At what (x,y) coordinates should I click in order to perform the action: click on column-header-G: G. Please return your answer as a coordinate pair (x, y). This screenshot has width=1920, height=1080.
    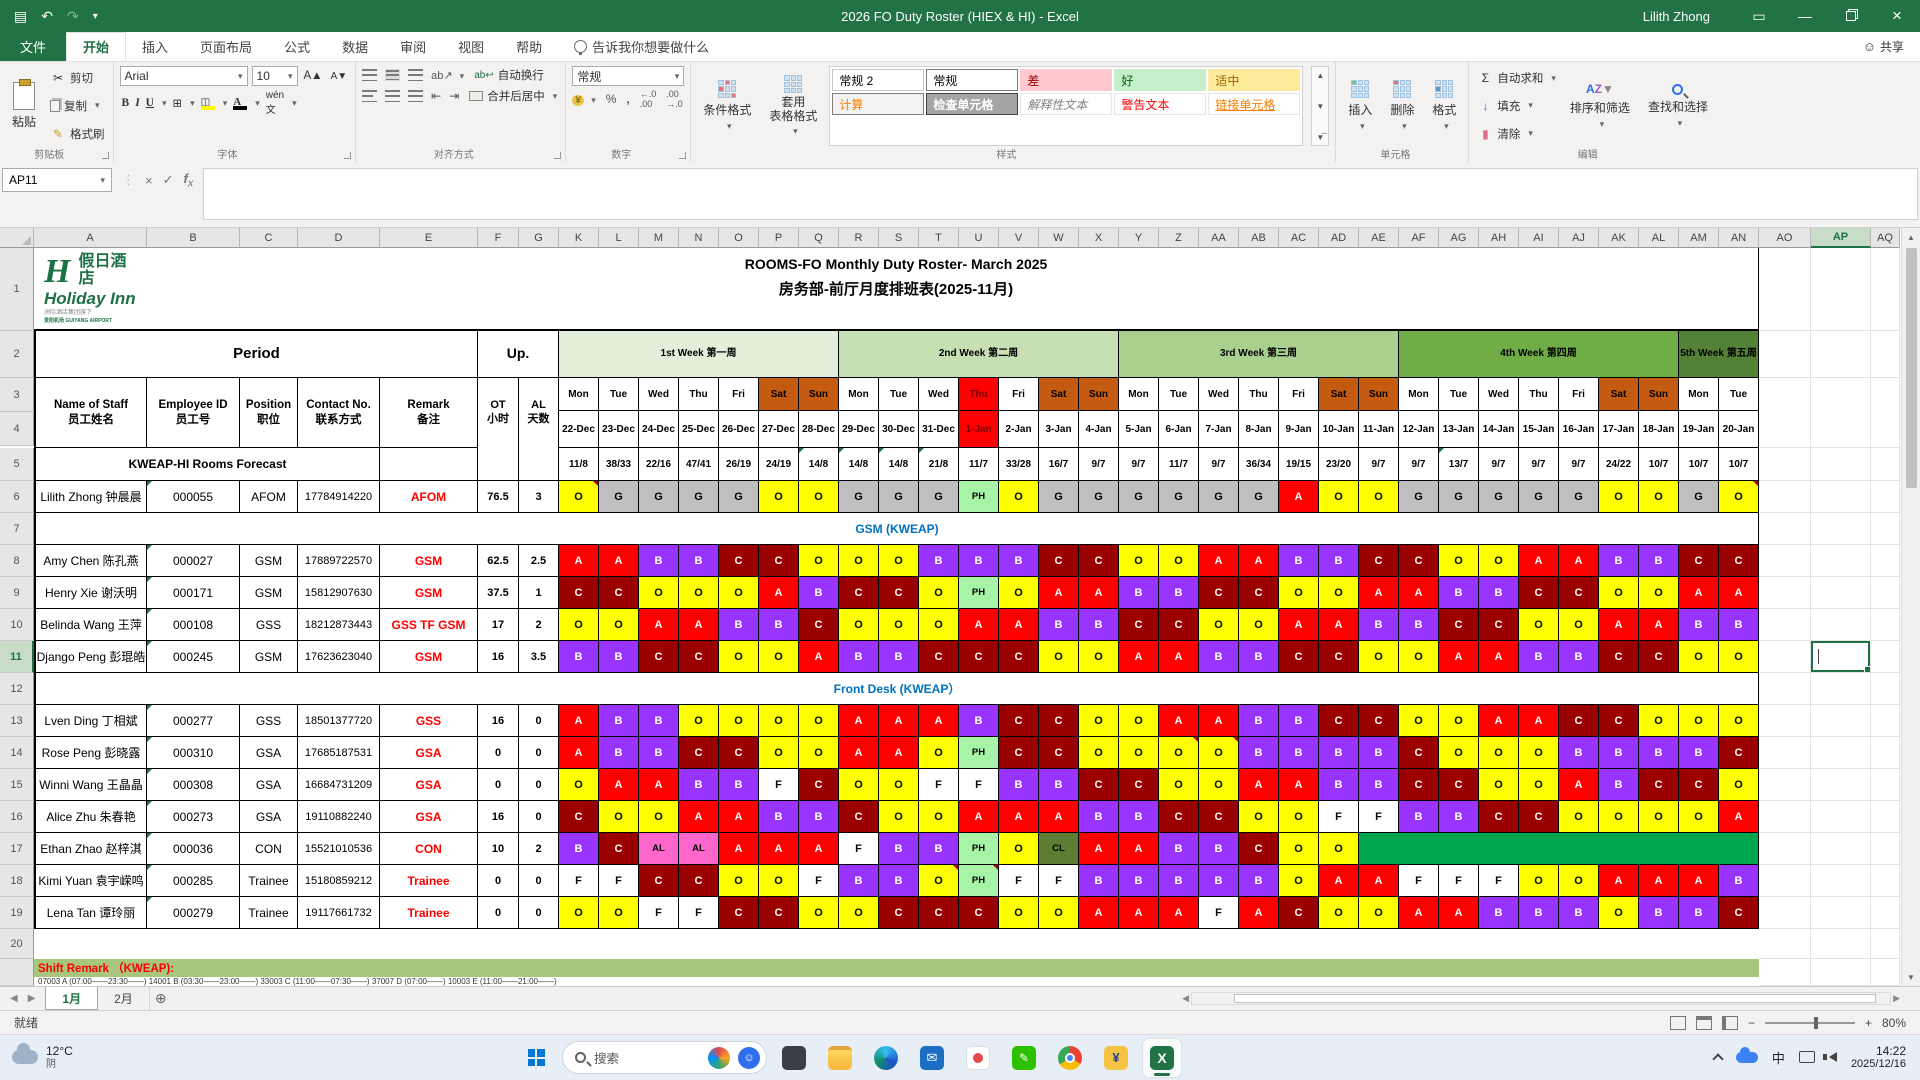
    Looking at the image, I should click on (539, 238).